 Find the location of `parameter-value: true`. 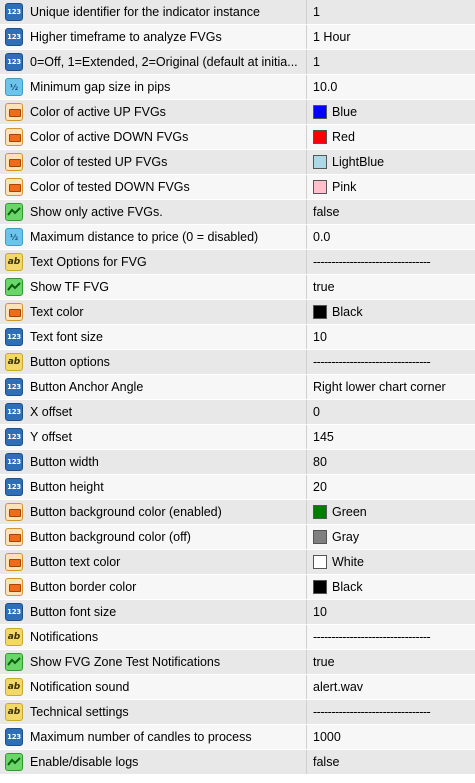

parameter-value: true is located at coordinates (324, 287).